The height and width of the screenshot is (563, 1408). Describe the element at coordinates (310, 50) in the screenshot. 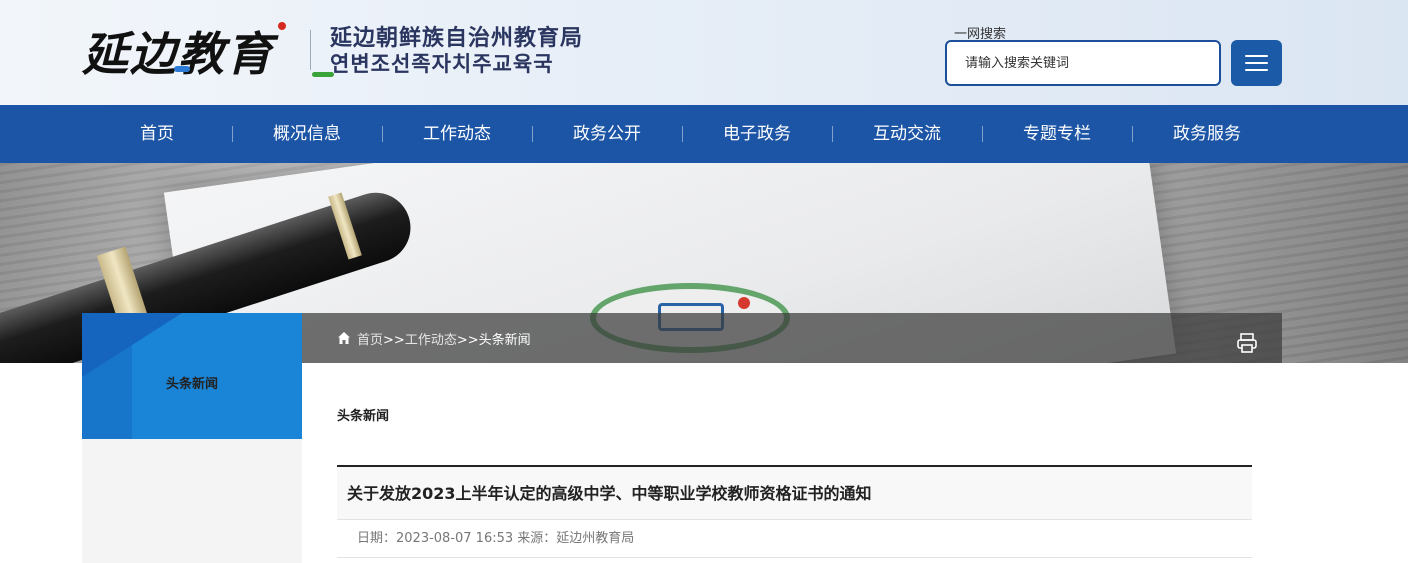

I see `logo-divider` at that location.